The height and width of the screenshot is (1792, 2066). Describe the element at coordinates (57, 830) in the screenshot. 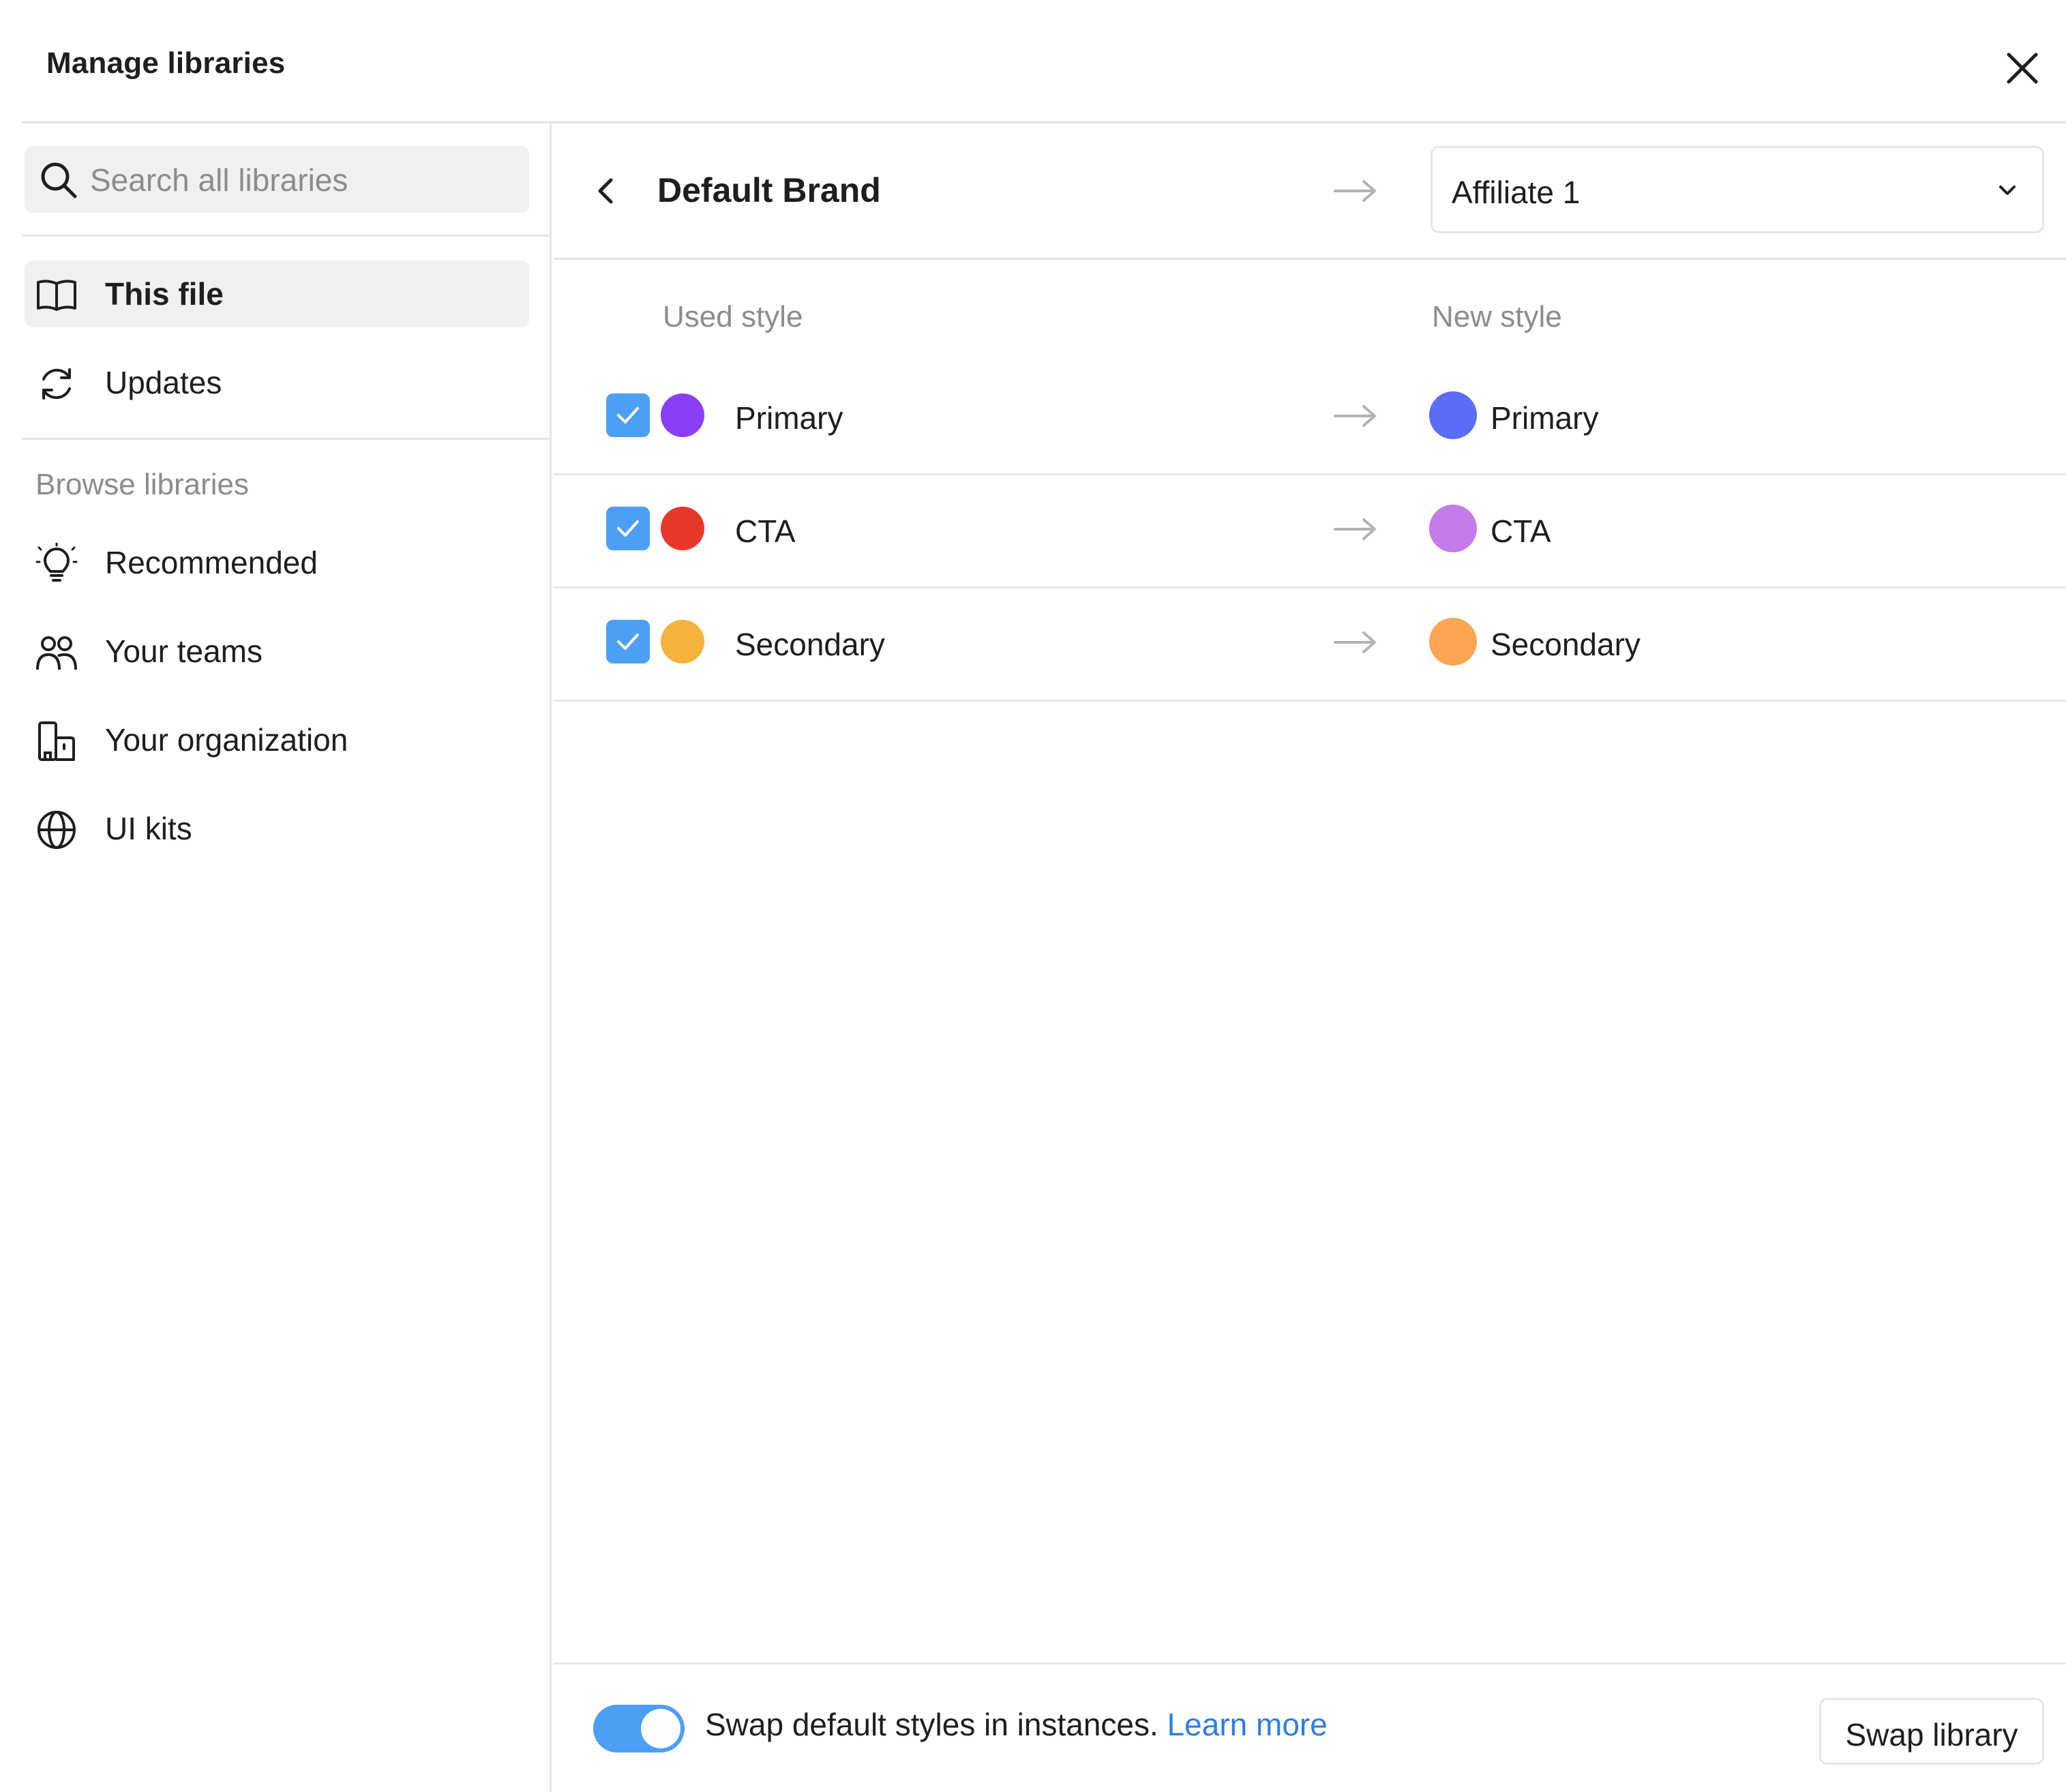

I see `globe-icon` at that location.